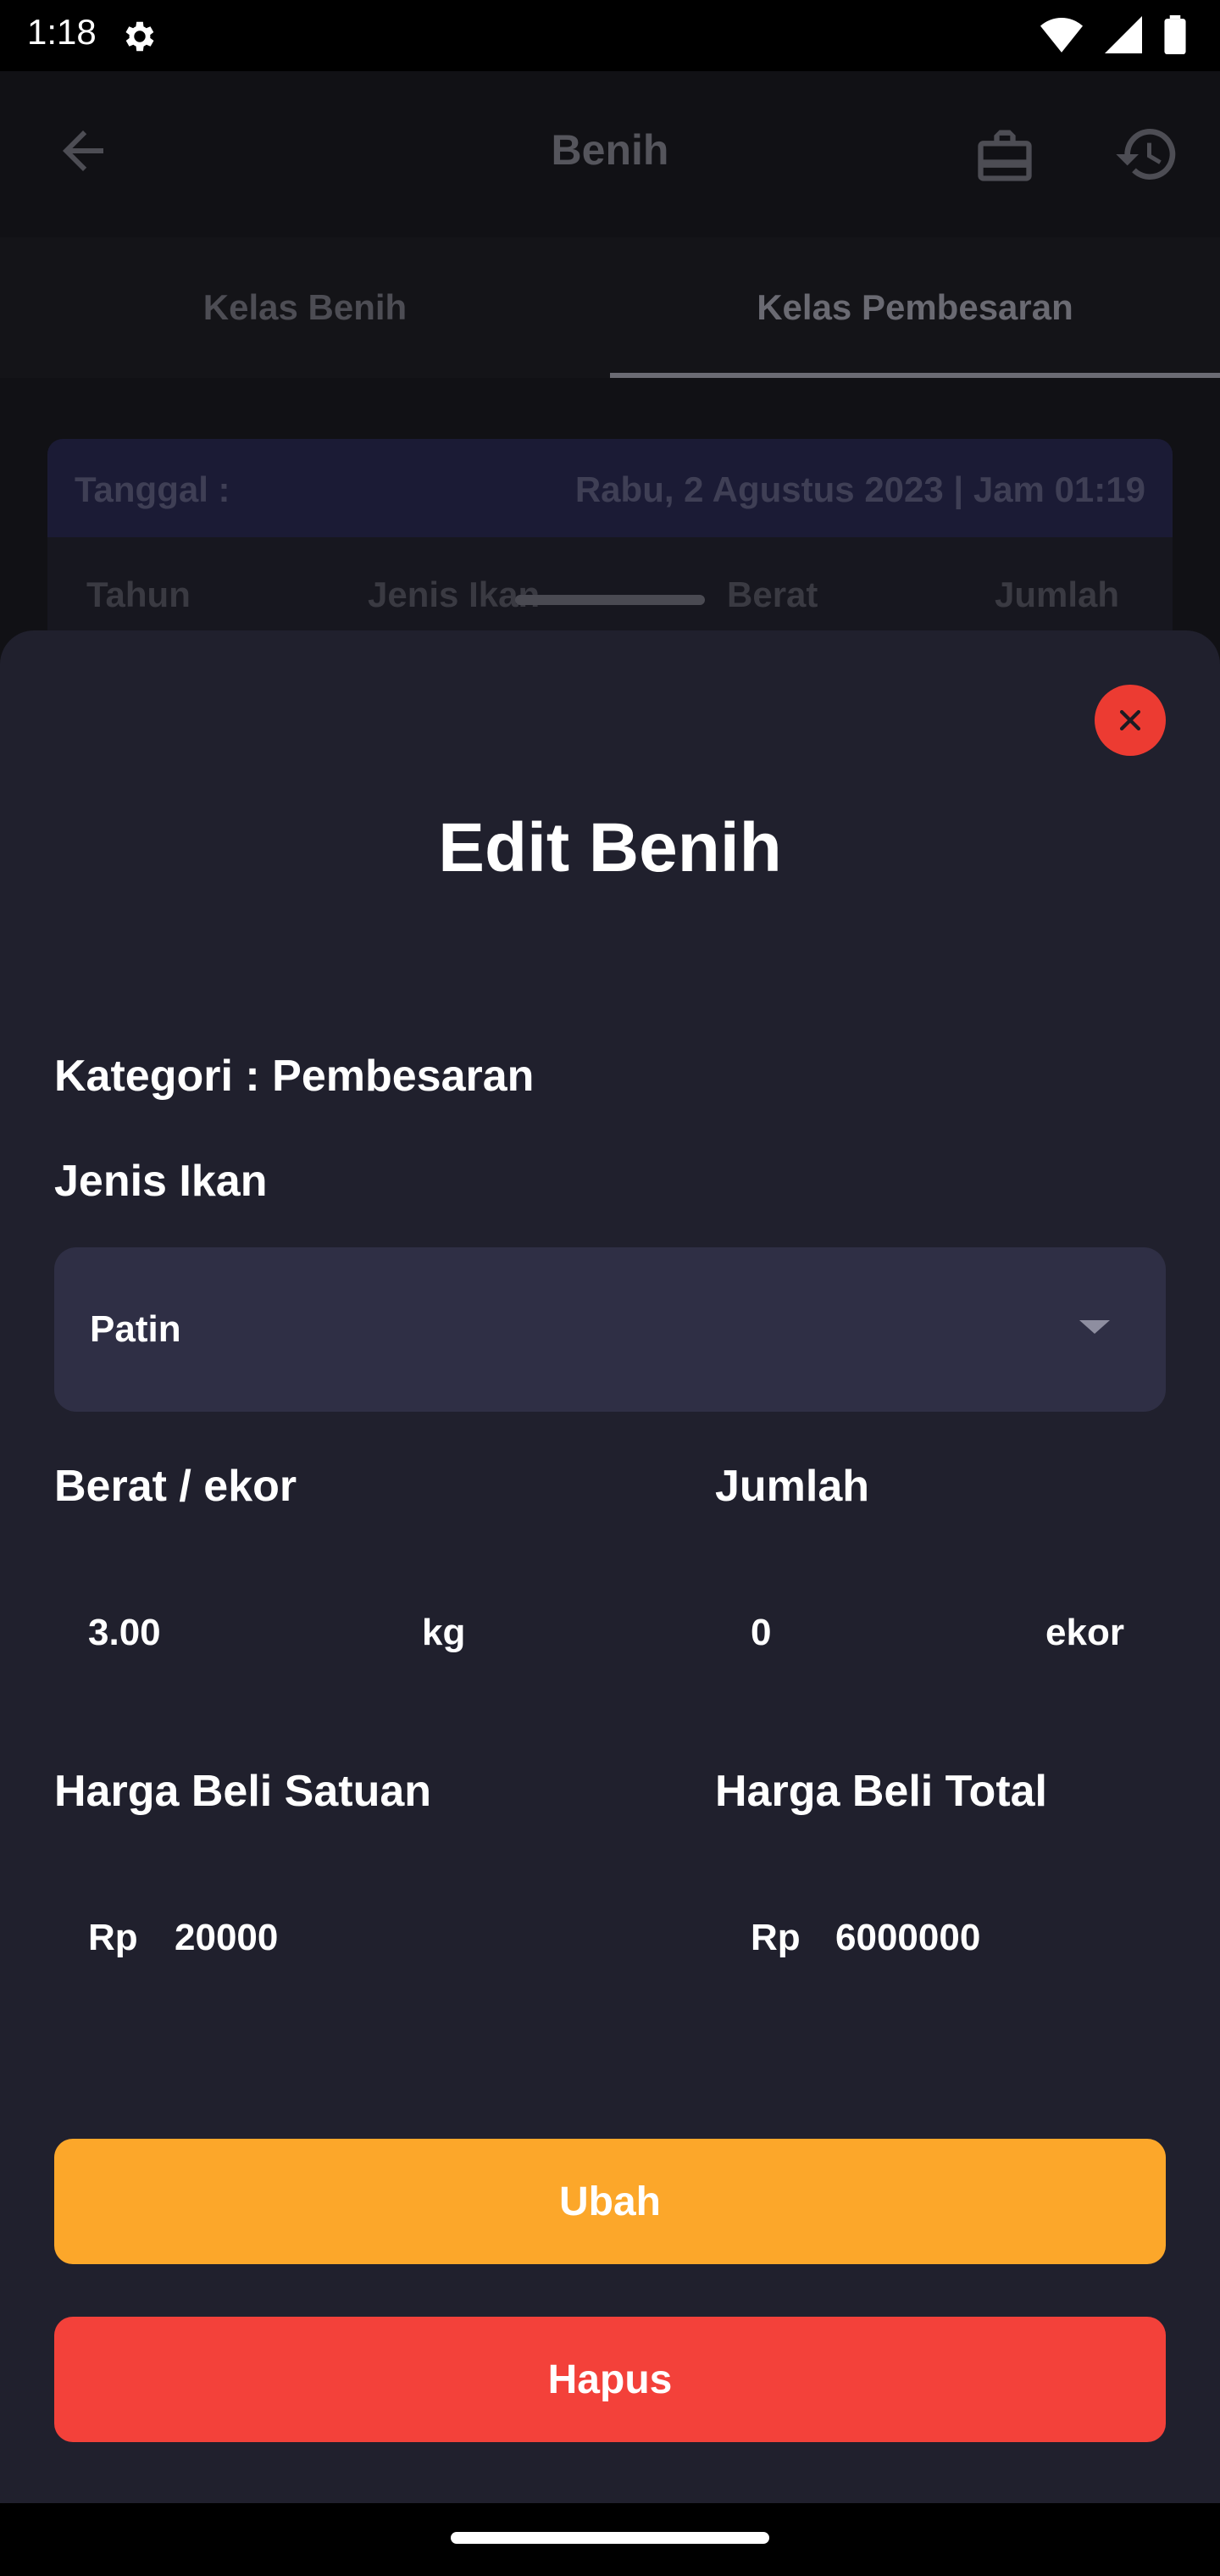  I want to click on column-header-tahun: Tahun, so click(138, 594).